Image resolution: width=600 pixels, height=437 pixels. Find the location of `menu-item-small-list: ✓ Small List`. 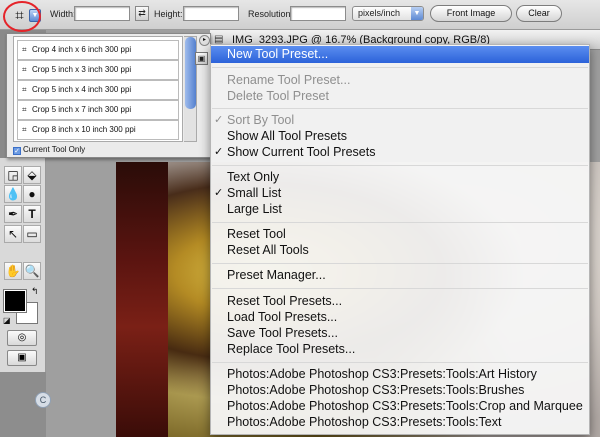

menu-item-small-list: ✓ Small List is located at coordinates (400, 193).